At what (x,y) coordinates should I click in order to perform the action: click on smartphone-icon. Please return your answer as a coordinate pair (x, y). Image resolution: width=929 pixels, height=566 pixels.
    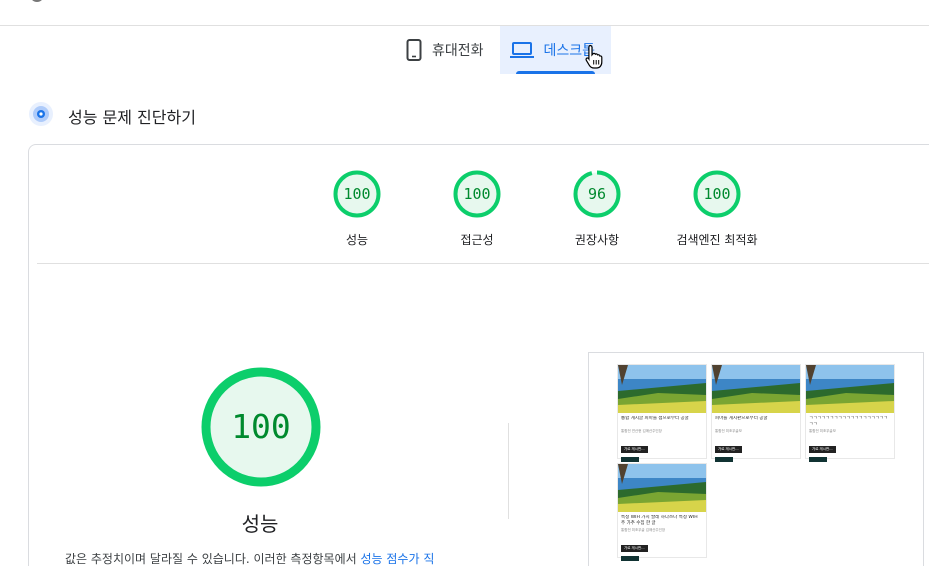
    Looking at the image, I should click on (414, 50).